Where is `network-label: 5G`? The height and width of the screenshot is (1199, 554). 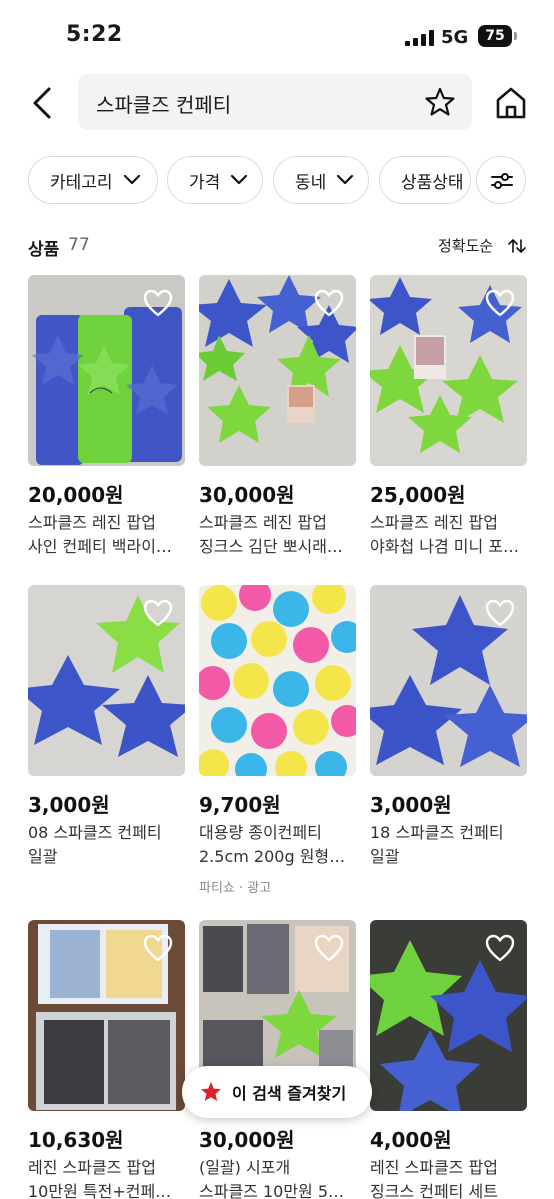
network-label: 5G is located at coordinates (455, 37).